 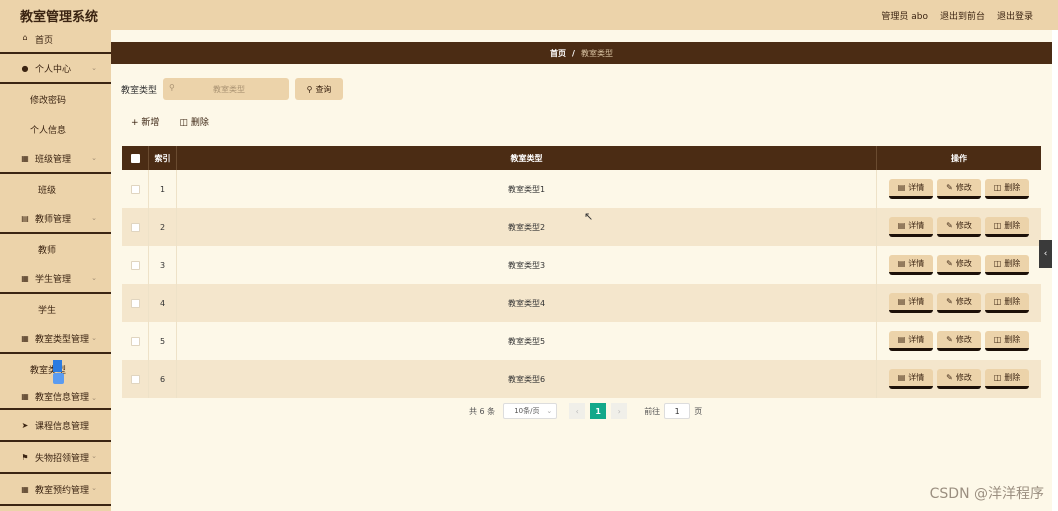 I want to click on add-button: + 新增, so click(x=145, y=121).